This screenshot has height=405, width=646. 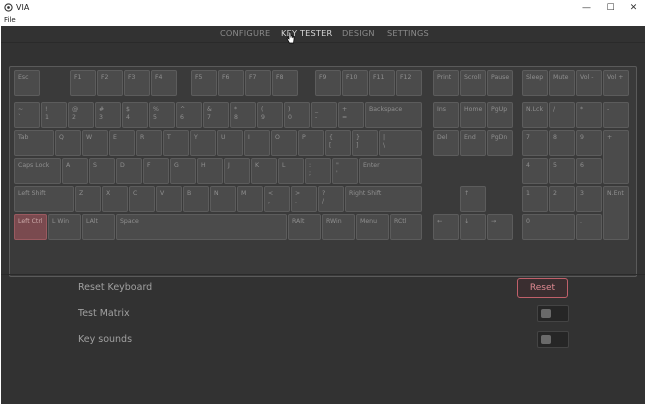 I want to click on key-p: P, so click(x=311, y=143).